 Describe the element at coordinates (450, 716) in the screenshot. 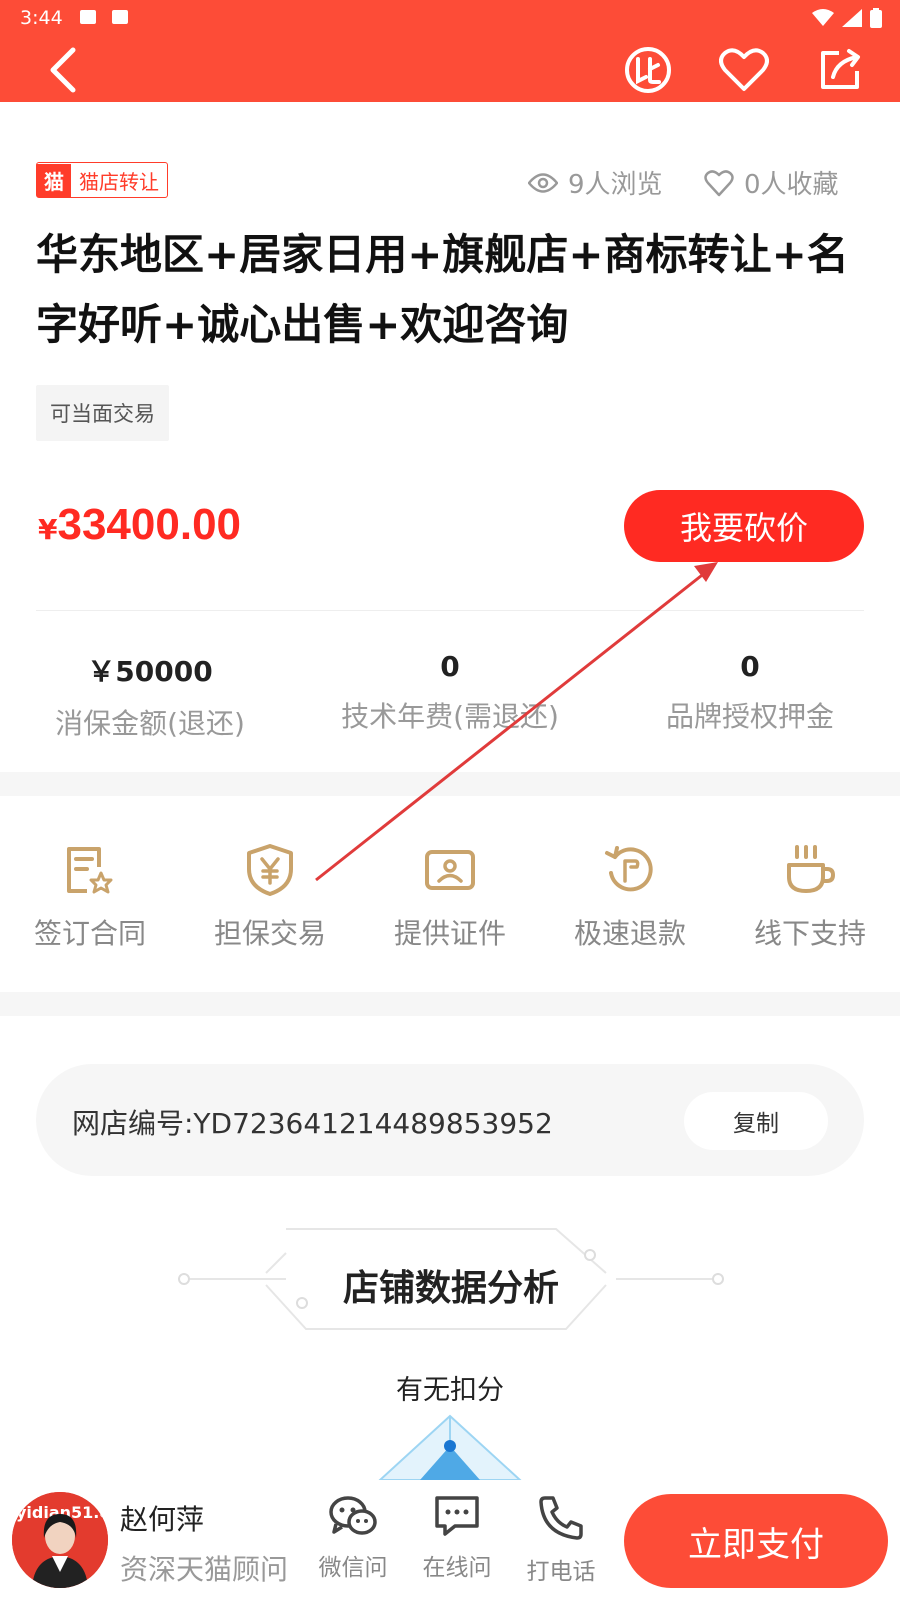

I see `metric-label: 技术年费(需退还)` at that location.